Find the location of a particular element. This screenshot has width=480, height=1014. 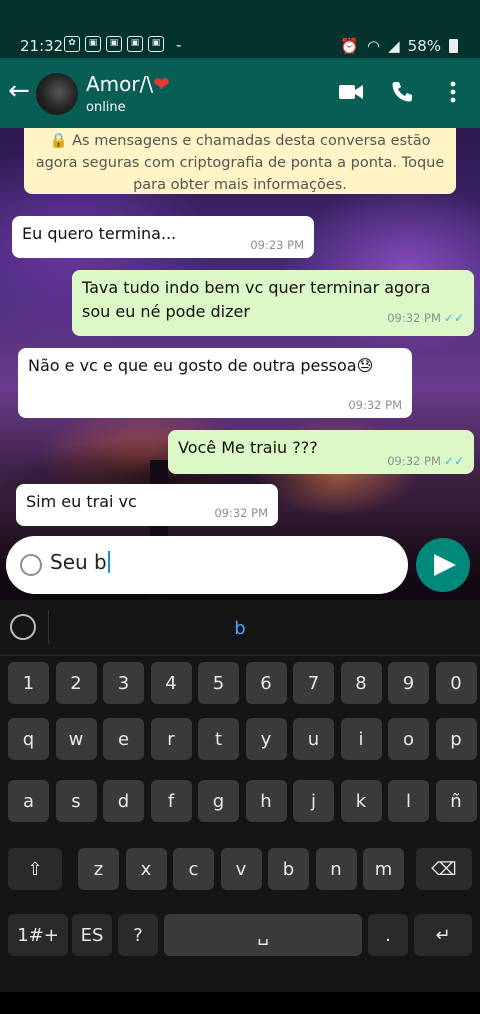

key-l: l is located at coordinates (408, 801).